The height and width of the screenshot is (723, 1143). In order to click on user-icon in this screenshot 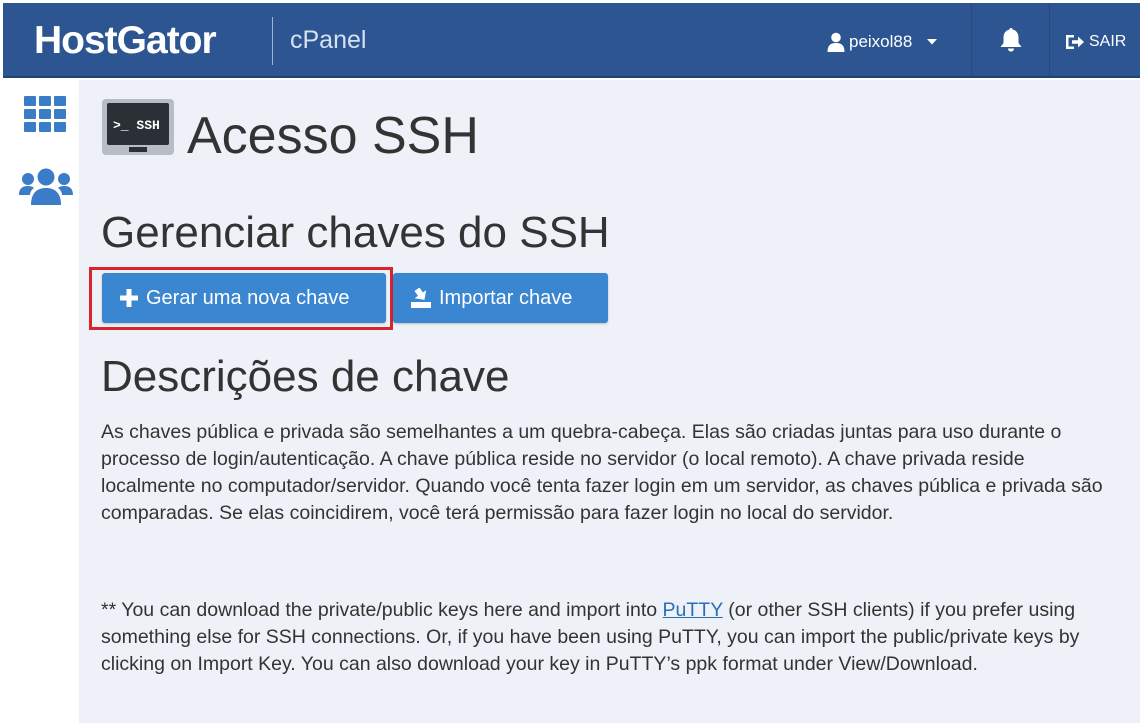, I will do `click(836, 42)`.